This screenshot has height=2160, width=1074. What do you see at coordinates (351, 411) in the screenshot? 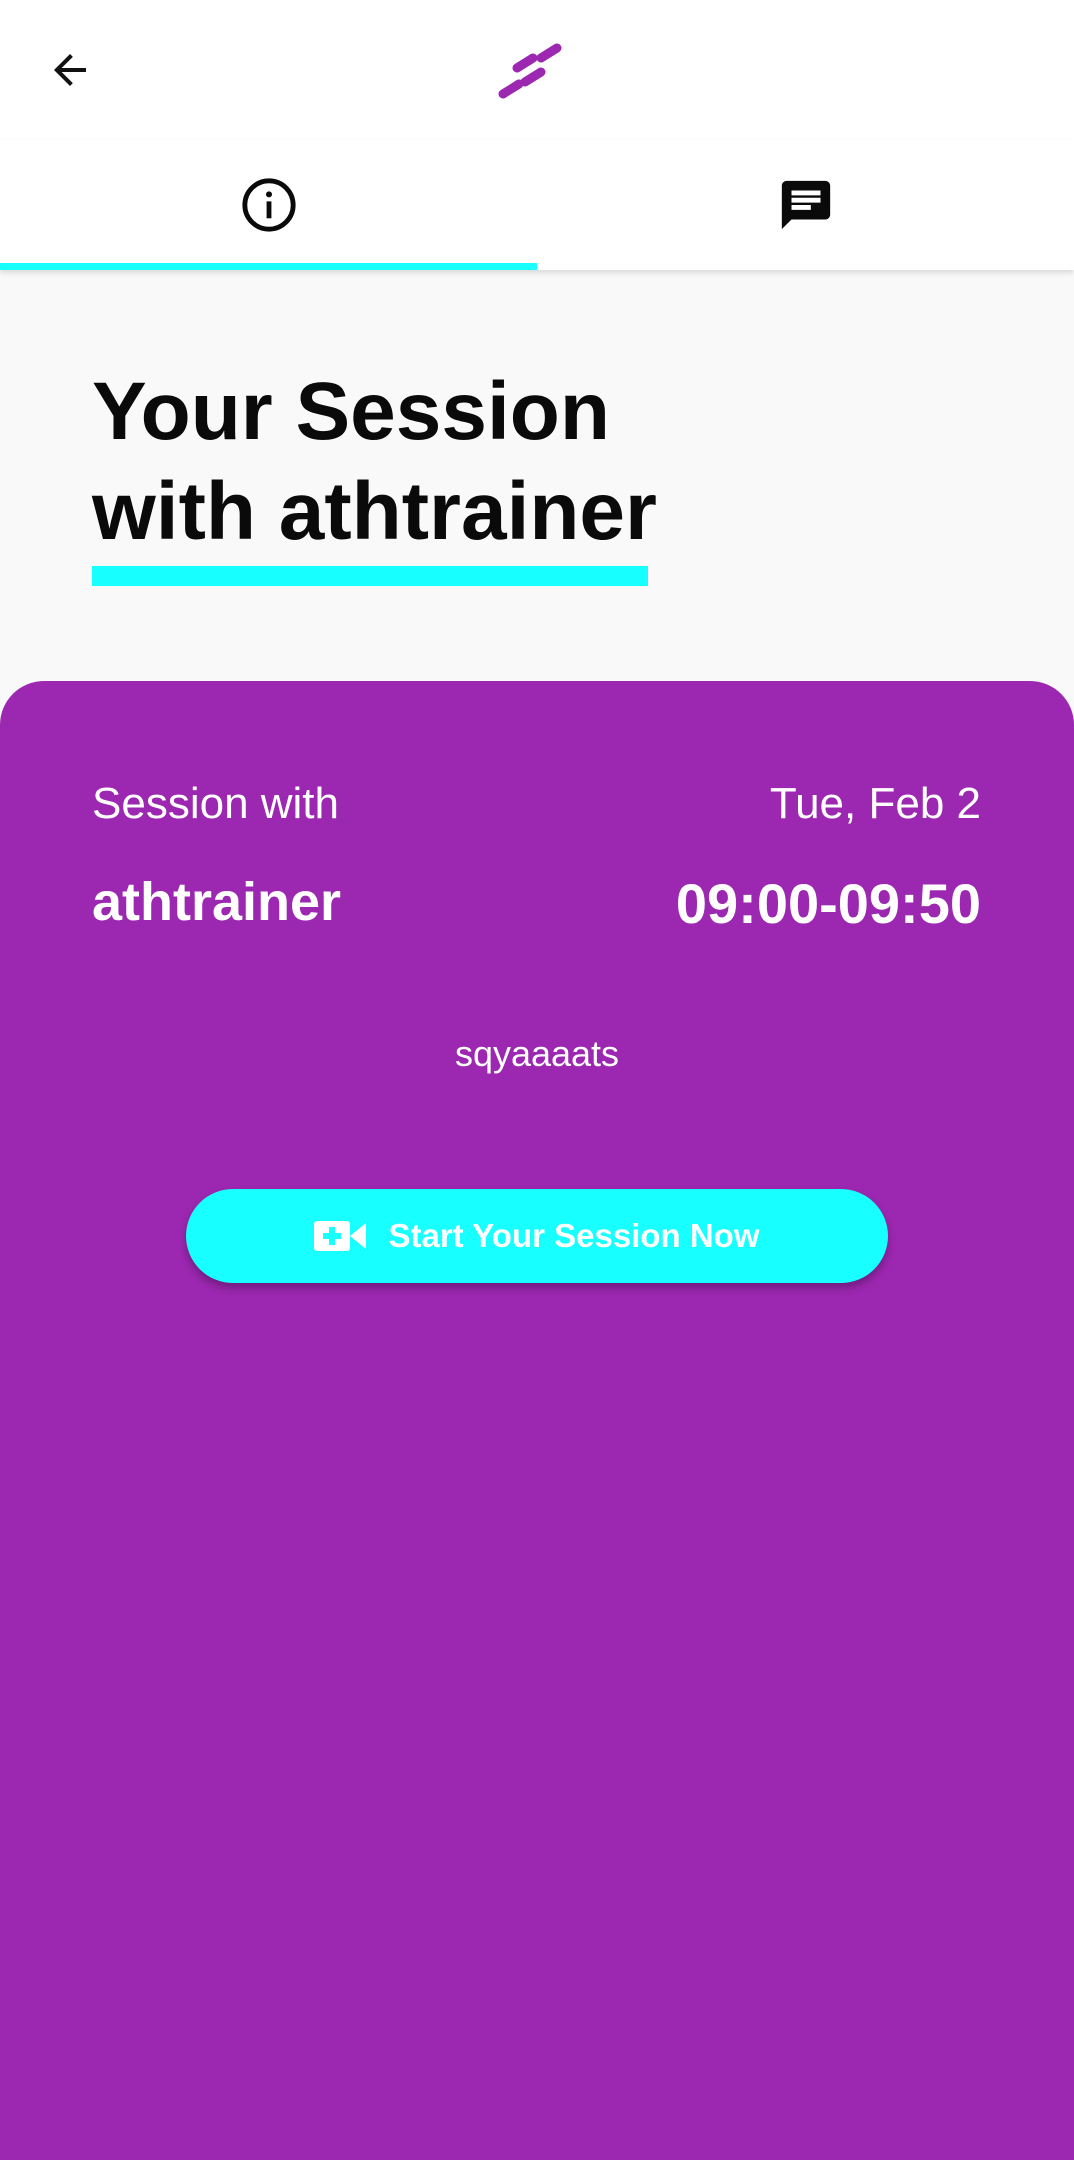
I see `title-line-1: Your Session` at bounding box center [351, 411].